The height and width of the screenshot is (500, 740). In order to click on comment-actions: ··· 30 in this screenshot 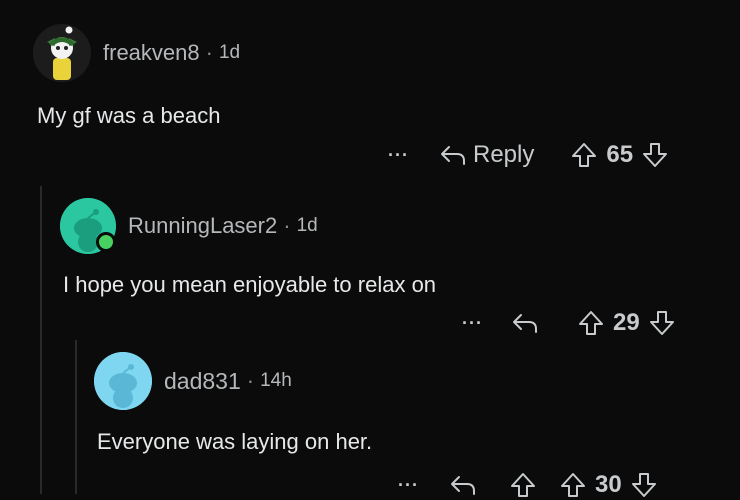, I will do `click(528, 485)`.